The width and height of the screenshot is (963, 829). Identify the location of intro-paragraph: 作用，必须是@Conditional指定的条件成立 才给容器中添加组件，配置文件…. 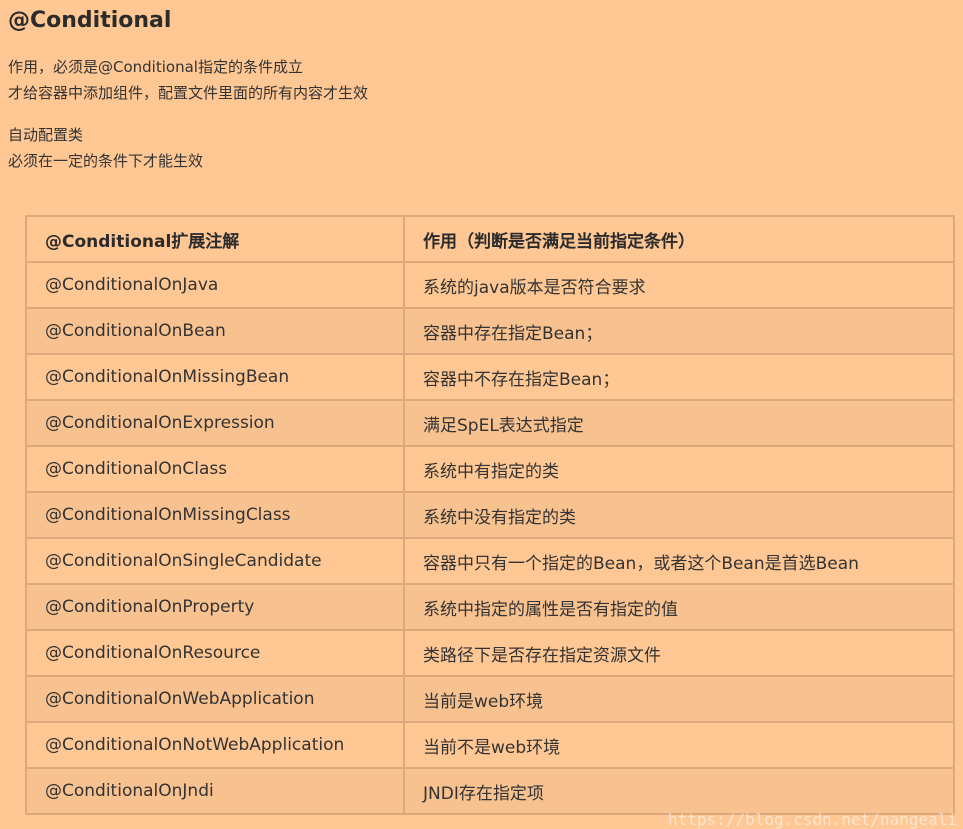
(188, 80).